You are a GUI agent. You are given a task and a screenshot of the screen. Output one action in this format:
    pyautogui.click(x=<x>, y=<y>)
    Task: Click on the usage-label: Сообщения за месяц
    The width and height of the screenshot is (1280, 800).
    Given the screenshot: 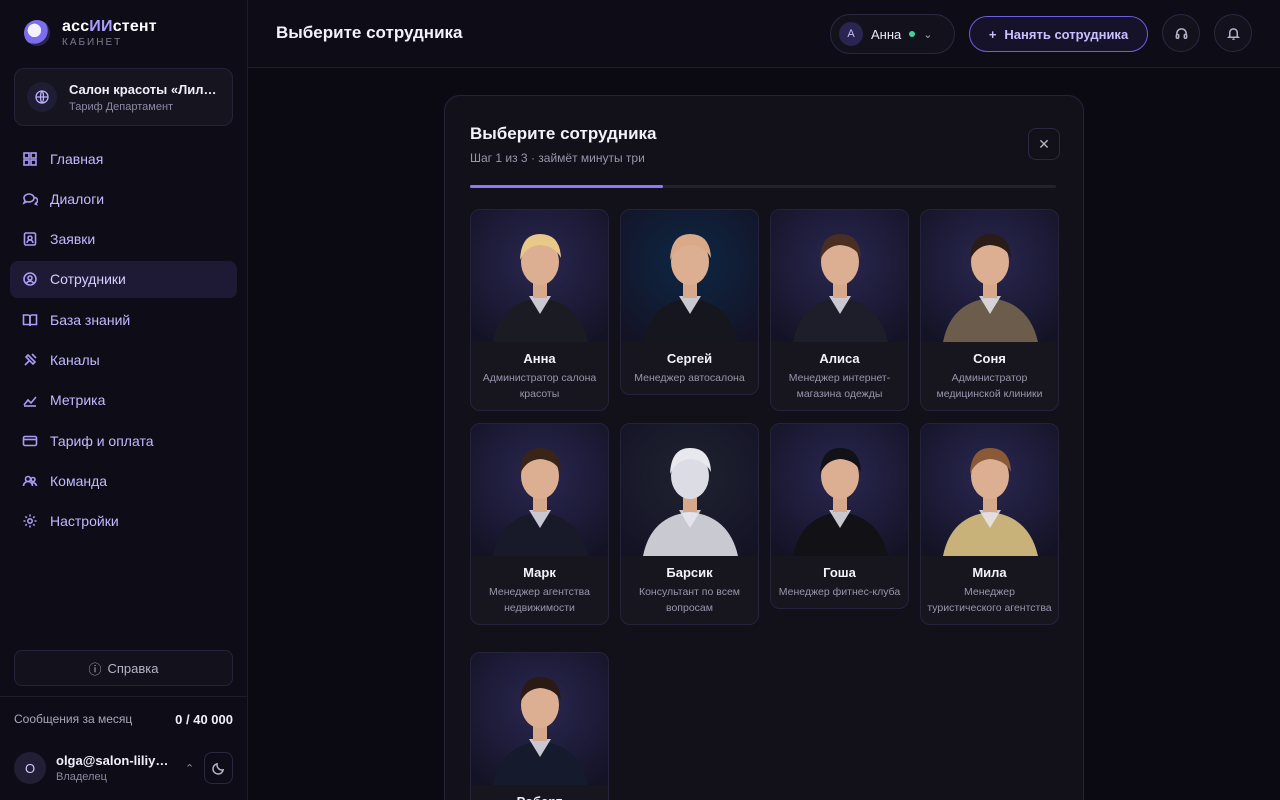 What is the action you would take?
    pyautogui.click(x=73, y=719)
    